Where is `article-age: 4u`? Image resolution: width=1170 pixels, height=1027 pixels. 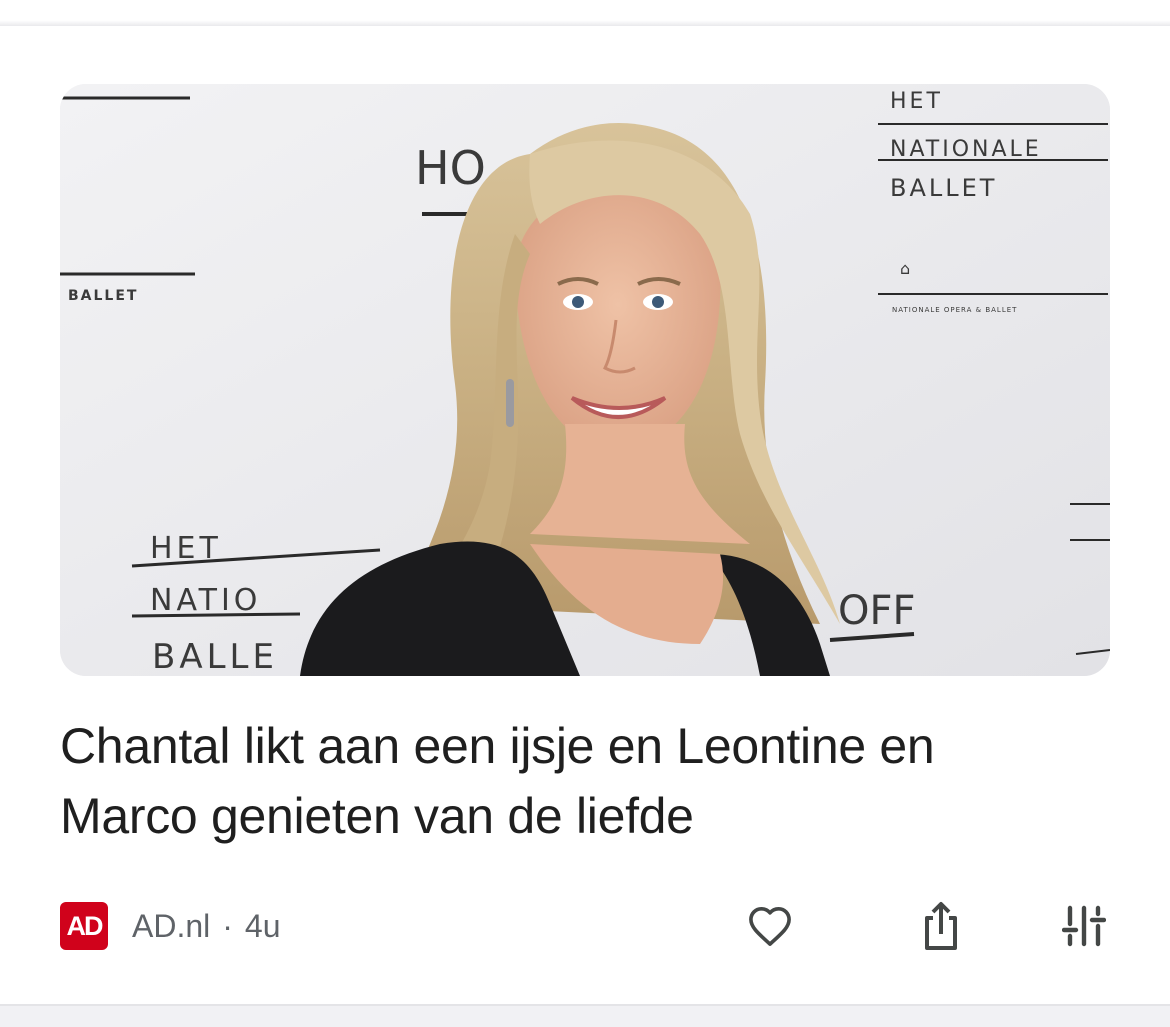
article-age: 4u is located at coordinates (262, 925).